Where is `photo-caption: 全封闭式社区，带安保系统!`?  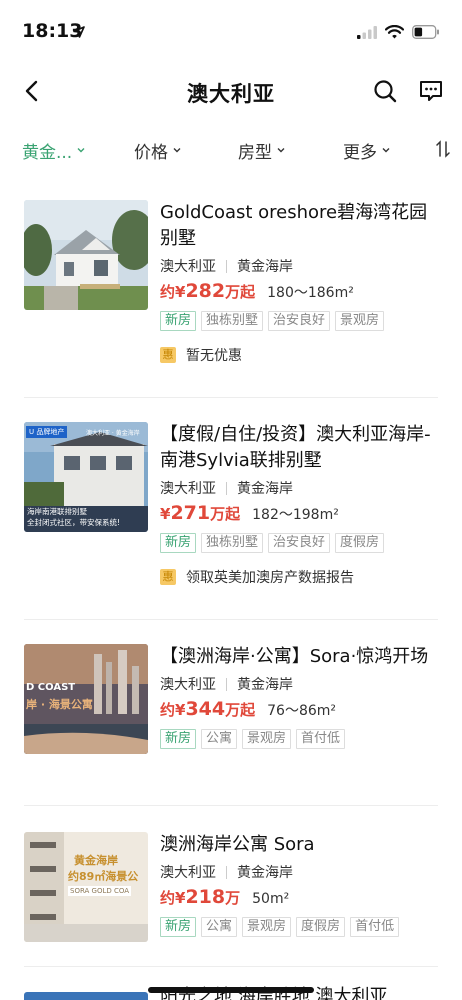
photo-caption: 全封闭式社区，带安保系统! is located at coordinates (74, 522).